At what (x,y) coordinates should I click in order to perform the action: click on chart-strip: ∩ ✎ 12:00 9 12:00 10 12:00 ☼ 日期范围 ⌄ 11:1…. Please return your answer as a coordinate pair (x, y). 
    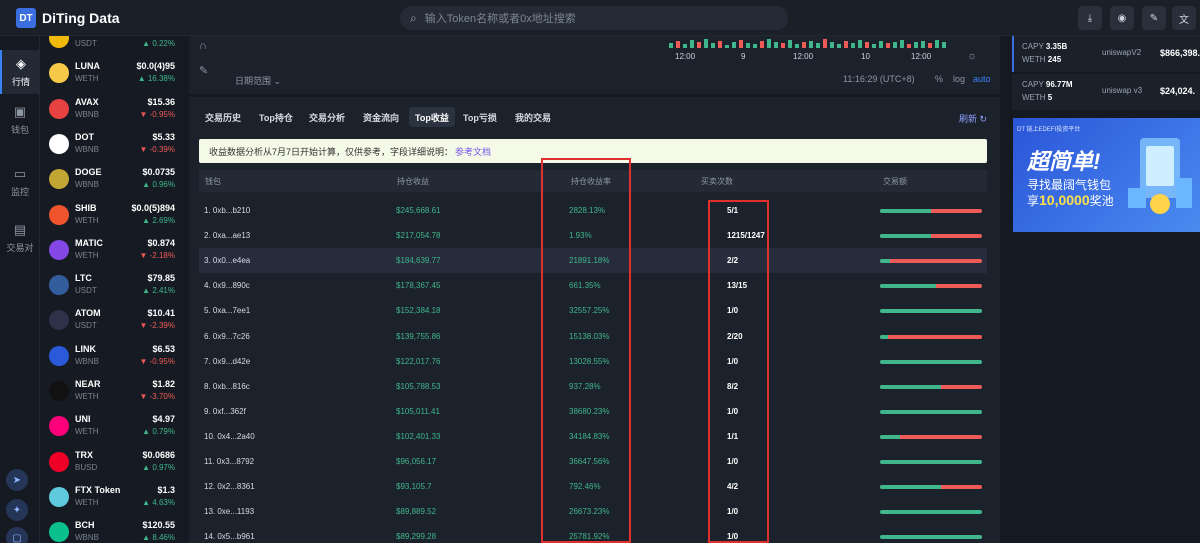
    Looking at the image, I should click on (594, 65).